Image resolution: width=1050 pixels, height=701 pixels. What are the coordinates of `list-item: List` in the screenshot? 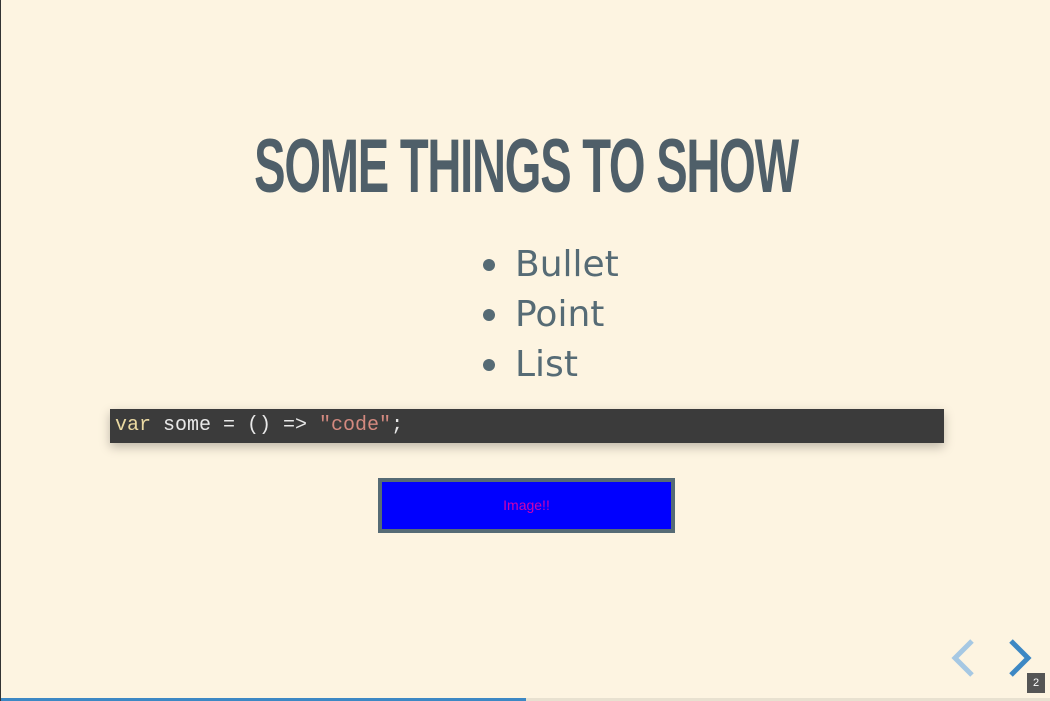 It's located at (550, 365).